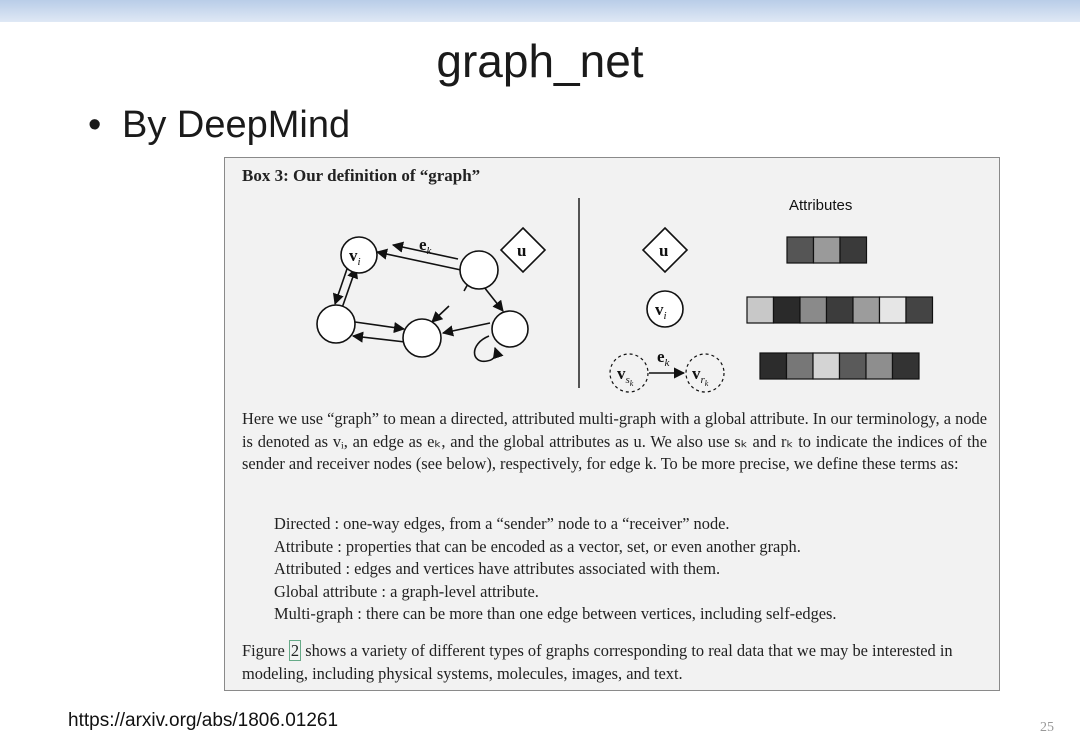 The height and width of the screenshot is (748, 1080). I want to click on edge-ek-label: ek, so click(426, 246).